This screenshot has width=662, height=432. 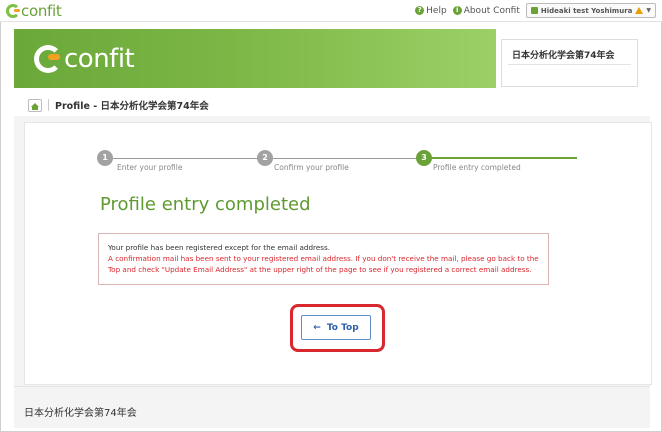 I want to click on user-menu-button: Hideaki test Yoshimura ▼, so click(x=590, y=10).